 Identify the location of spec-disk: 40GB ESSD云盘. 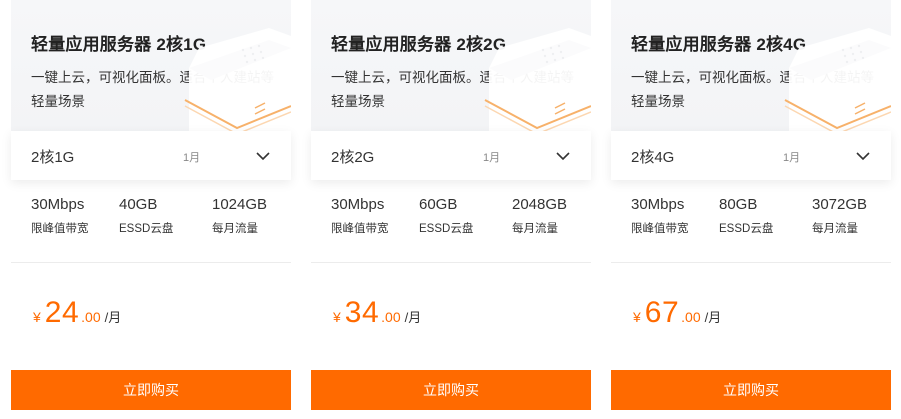
(146, 216).